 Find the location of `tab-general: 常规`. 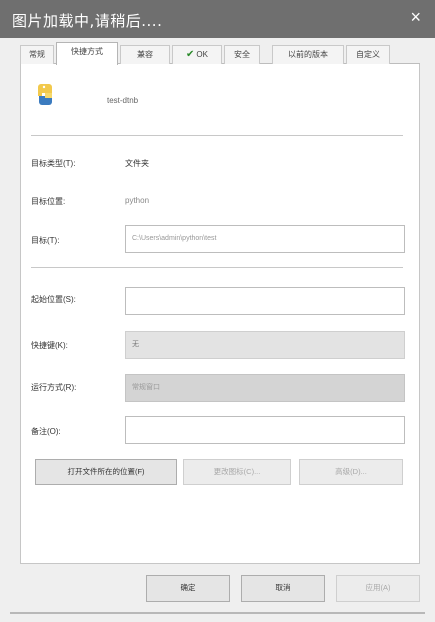

tab-general: 常规 is located at coordinates (37, 54).